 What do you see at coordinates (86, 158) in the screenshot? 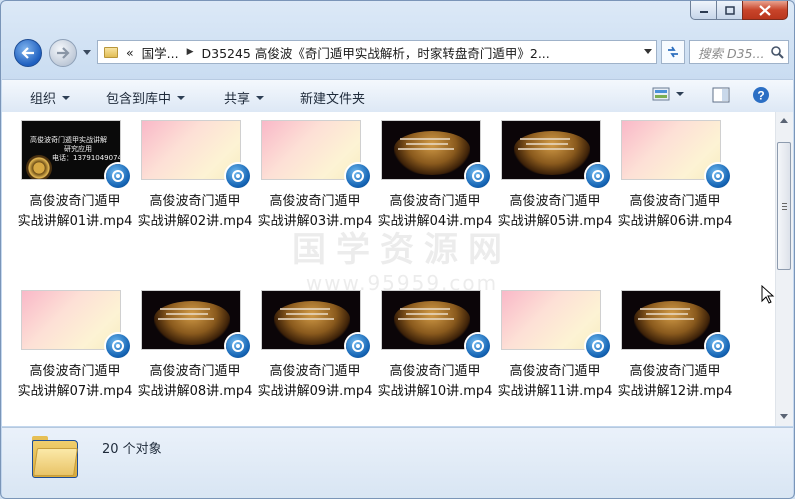
I see `thumbnail-caption: 电话：13791049074` at bounding box center [86, 158].